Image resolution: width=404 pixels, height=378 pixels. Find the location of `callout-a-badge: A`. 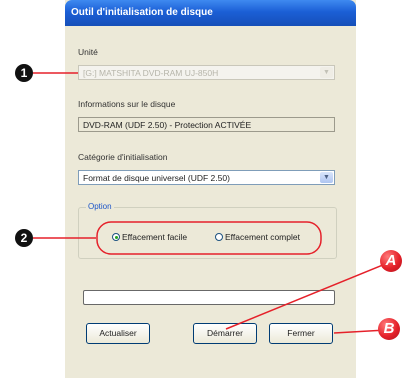

callout-a-badge: A is located at coordinates (391, 261).